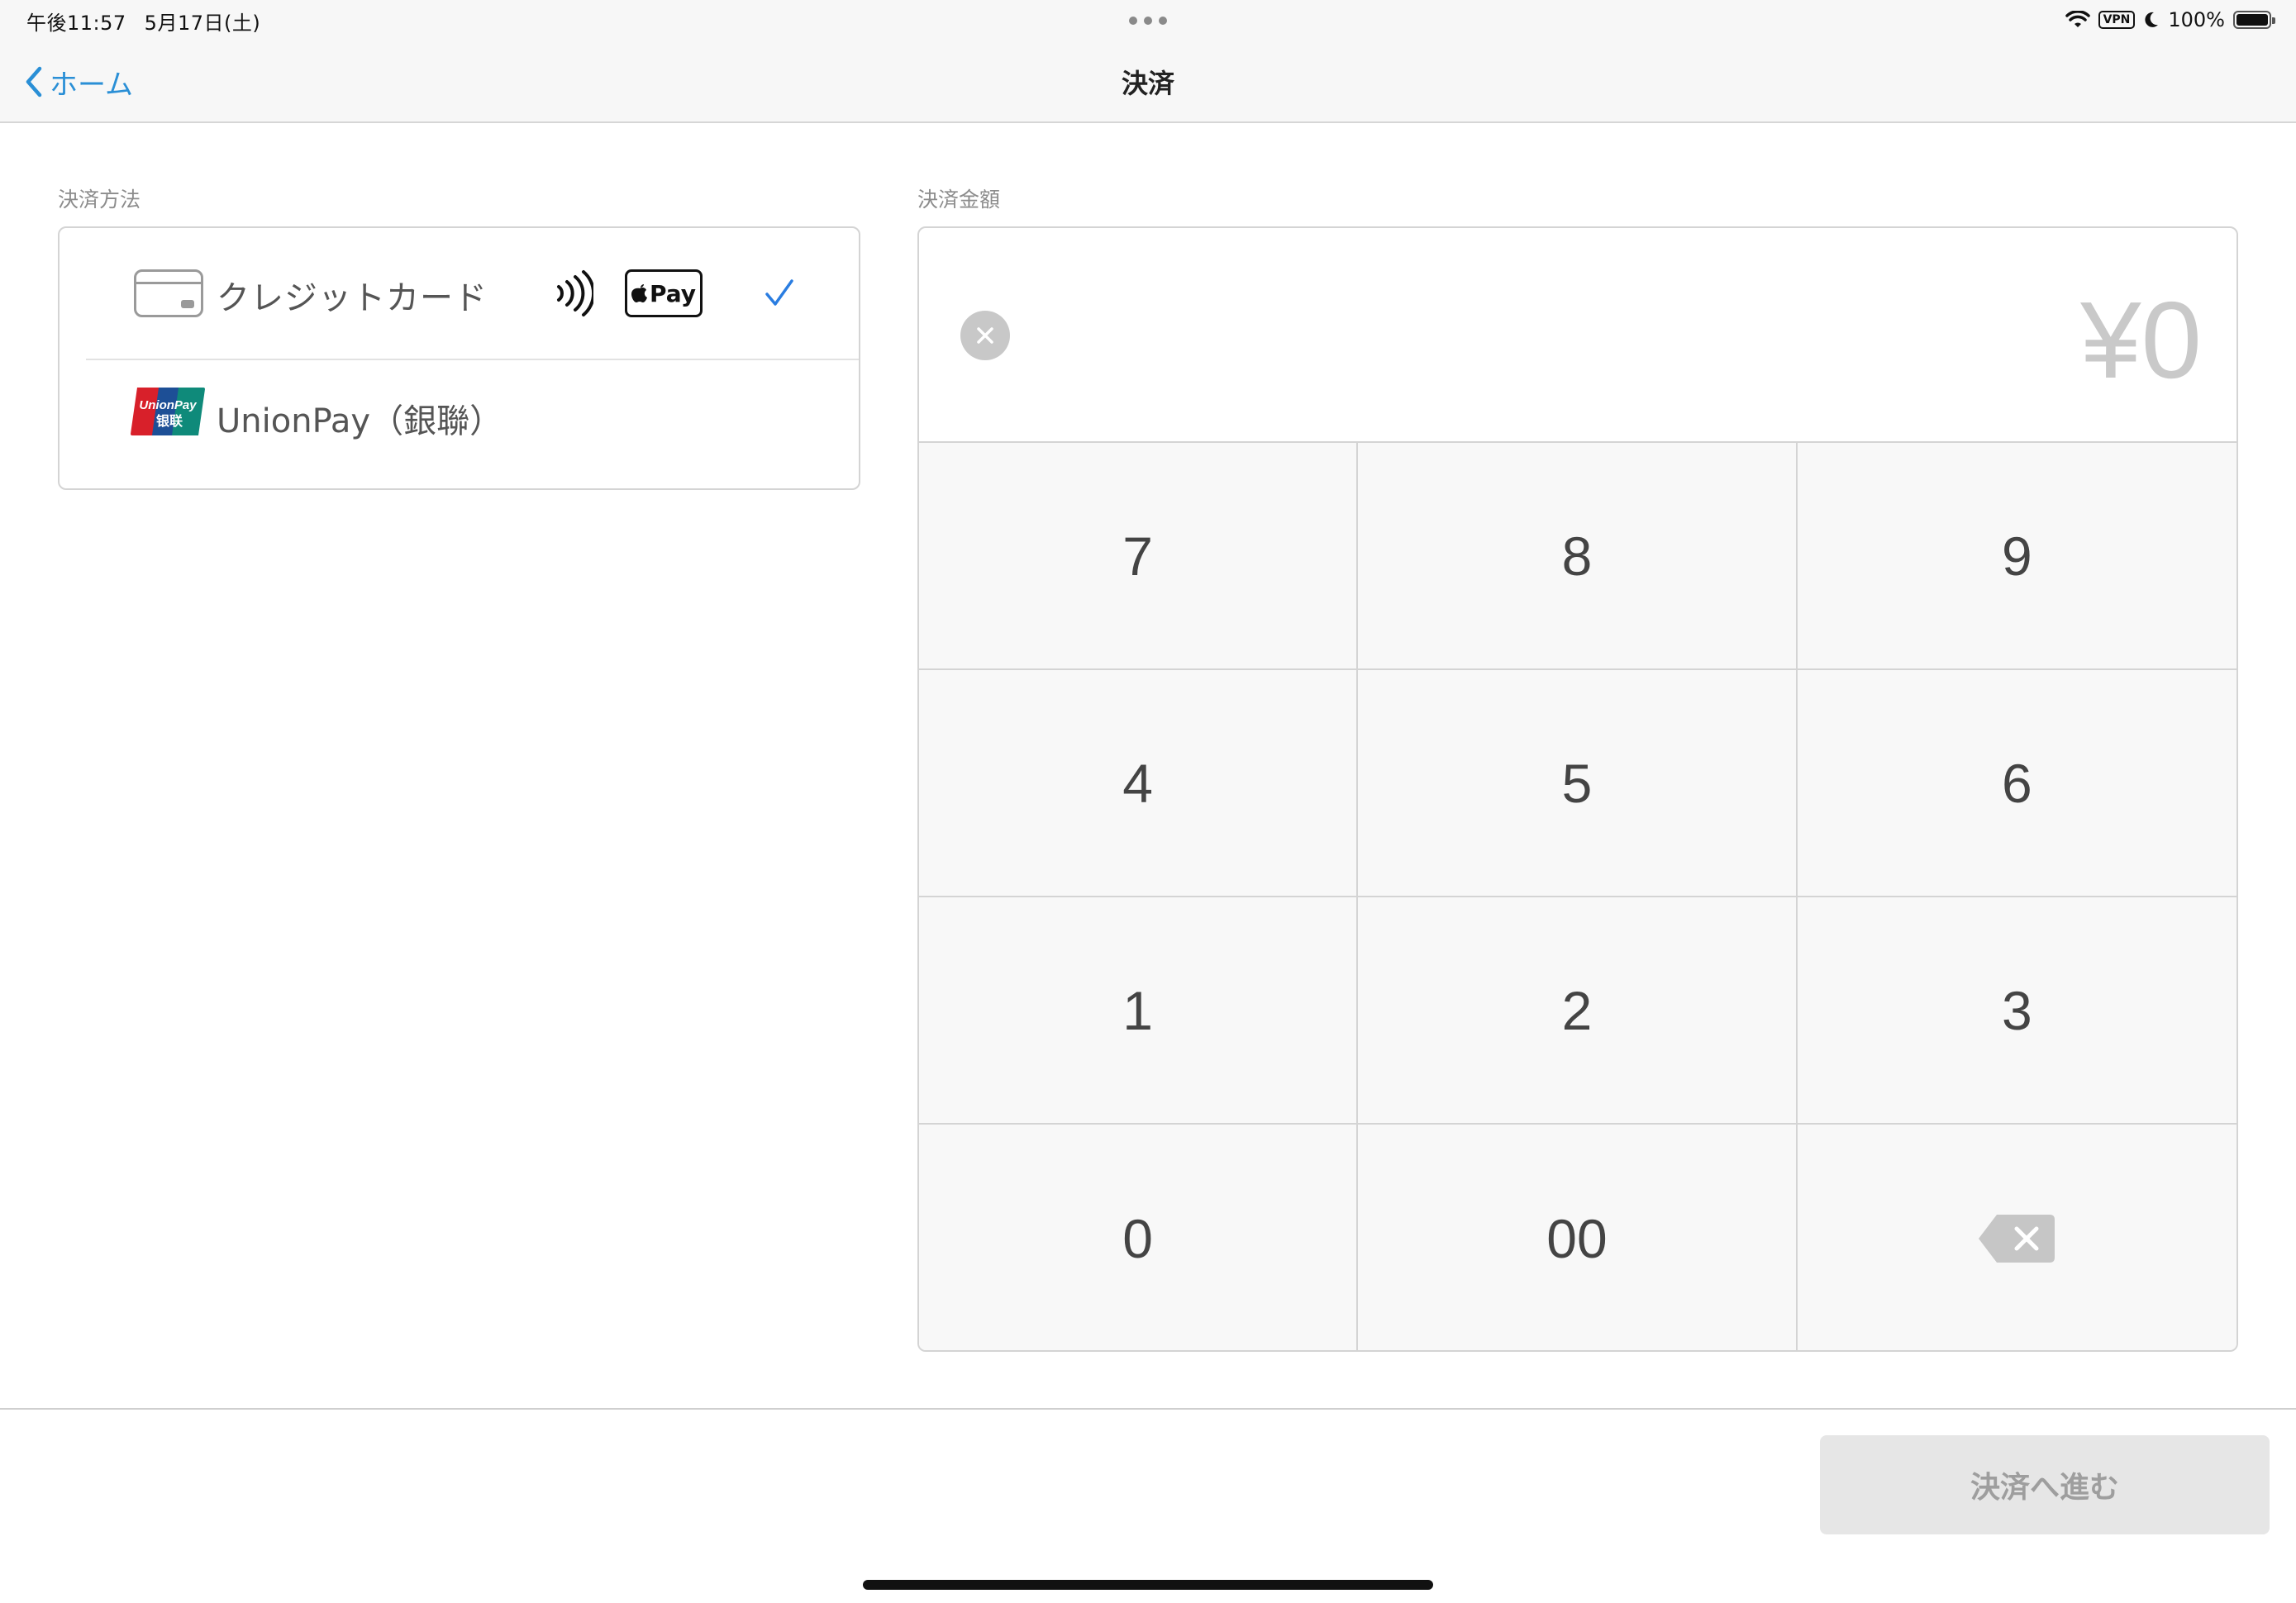  I want to click on payment-method-unionpay: UnionPay 银联 UnionPay（銀聯）, so click(459, 424).